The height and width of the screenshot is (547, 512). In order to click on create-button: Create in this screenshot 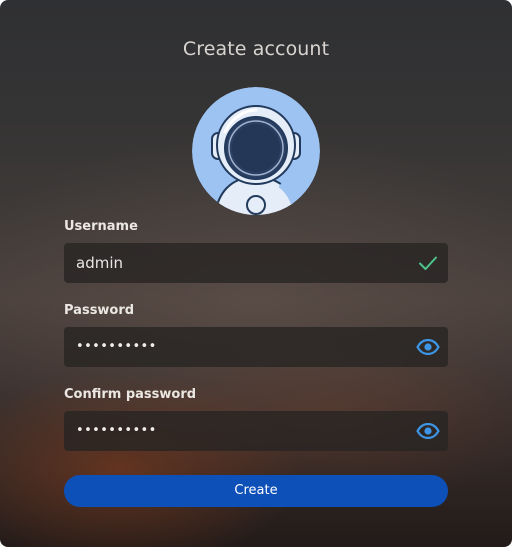, I will do `click(256, 491)`.